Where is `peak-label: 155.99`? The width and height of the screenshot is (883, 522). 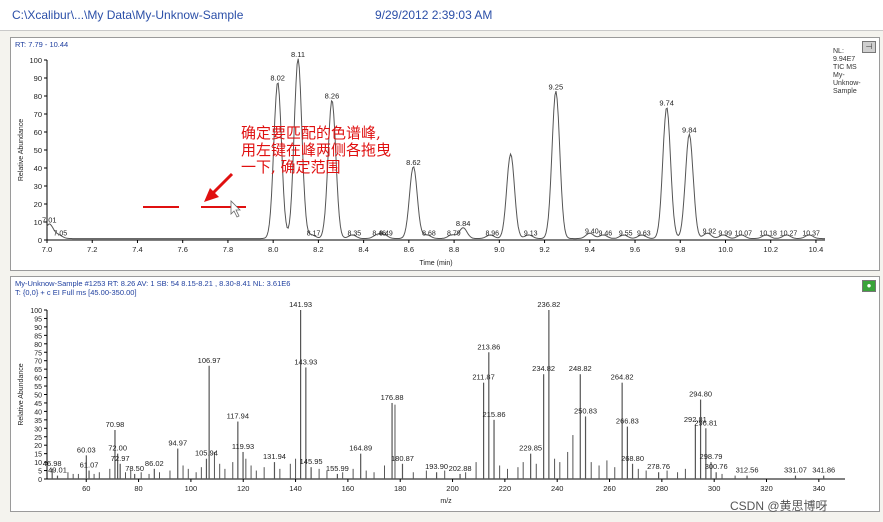 peak-label: 155.99 is located at coordinates (337, 468).